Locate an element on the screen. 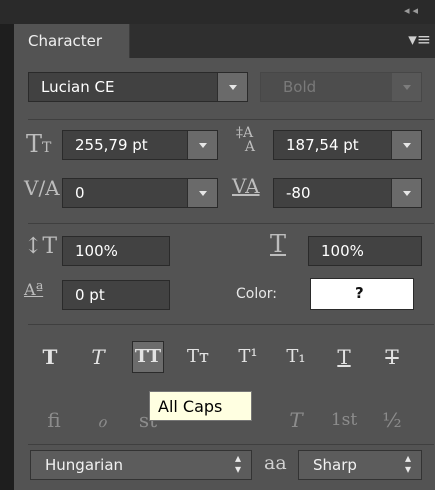 This screenshot has width=435, height=490. panel-menu-icon: ▾≡ is located at coordinates (419, 40).